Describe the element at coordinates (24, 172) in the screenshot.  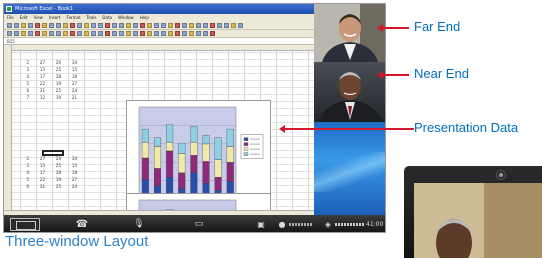
I see `table-cell: 4` at that location.